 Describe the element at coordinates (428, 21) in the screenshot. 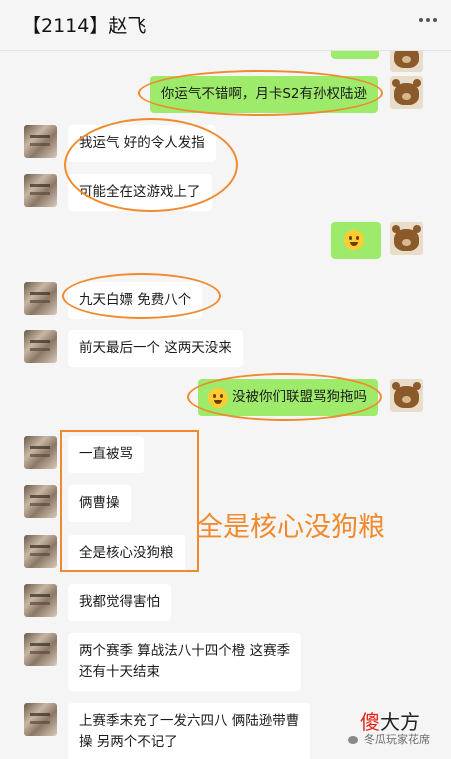

I see `more-dots-icon` at that location.